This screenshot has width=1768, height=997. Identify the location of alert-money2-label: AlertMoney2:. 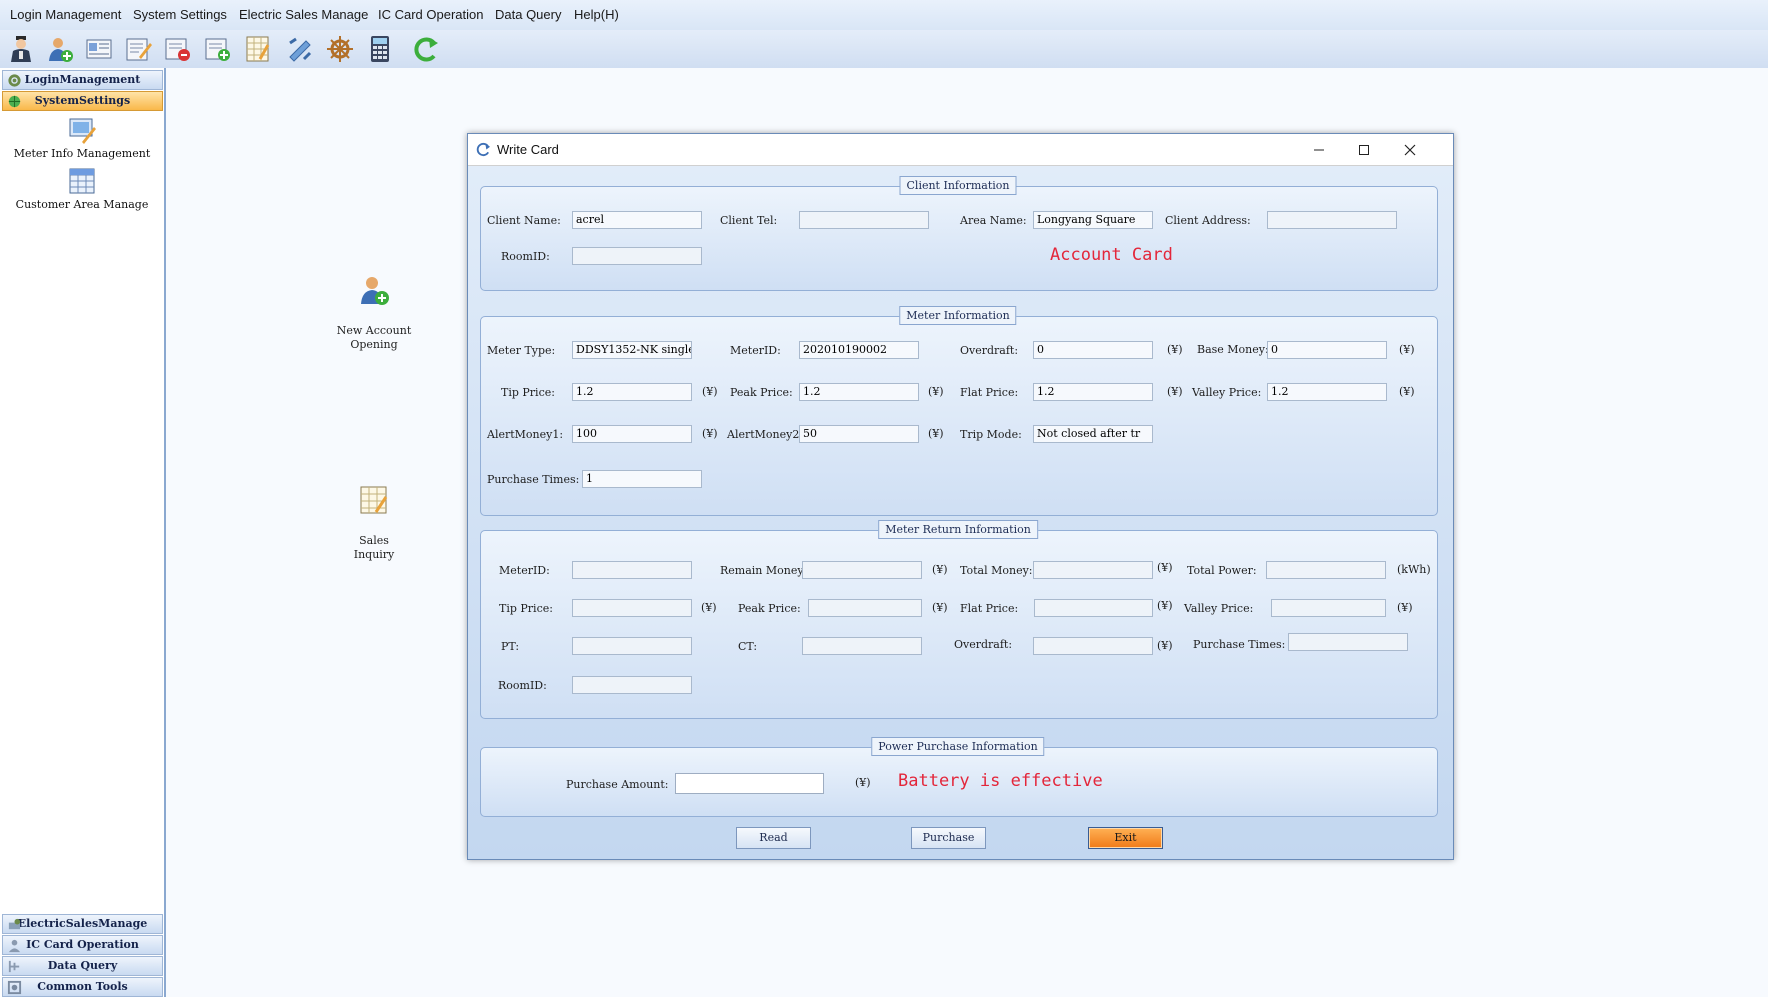
(765, 434).